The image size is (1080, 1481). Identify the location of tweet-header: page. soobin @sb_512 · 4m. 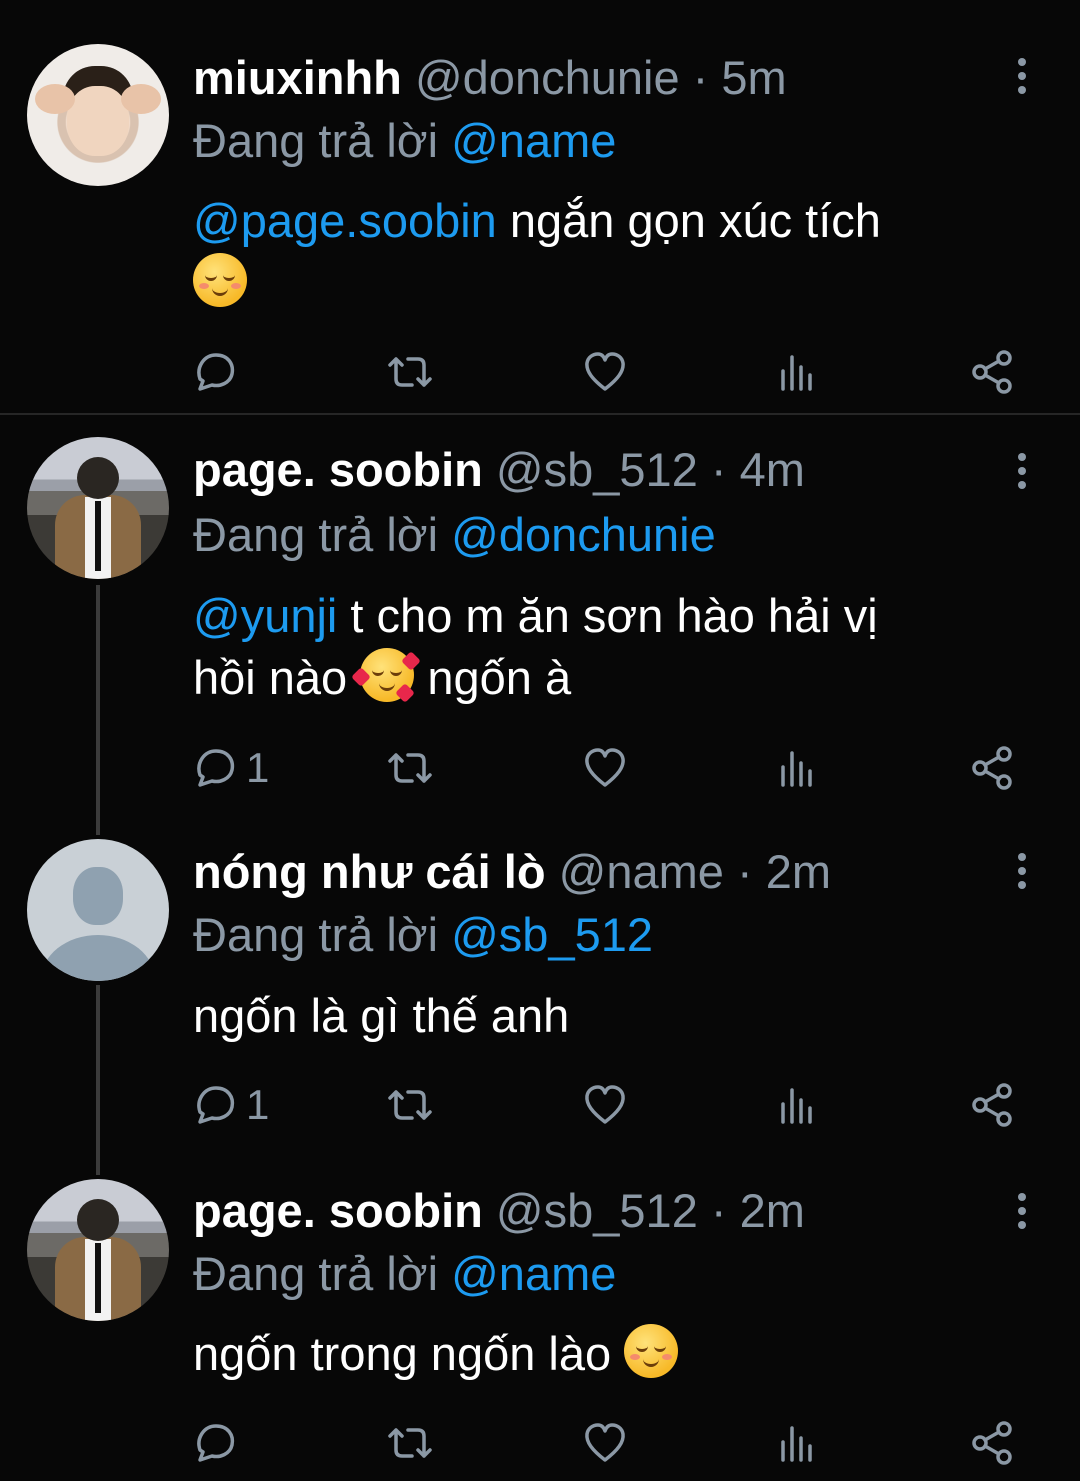
(499, 470).